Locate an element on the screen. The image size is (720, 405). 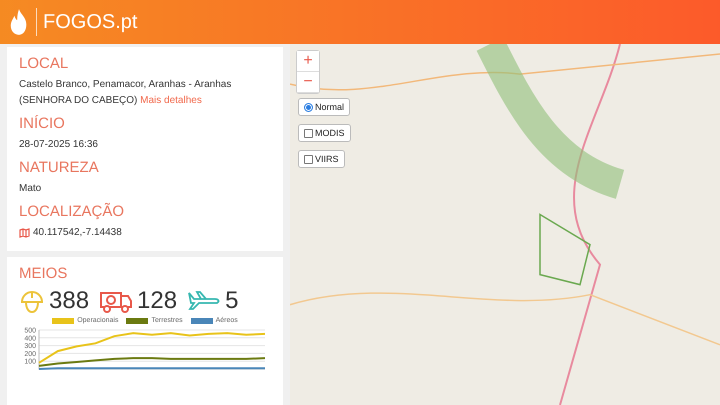
layer-option: Normal is located at coordinates (324, 107).